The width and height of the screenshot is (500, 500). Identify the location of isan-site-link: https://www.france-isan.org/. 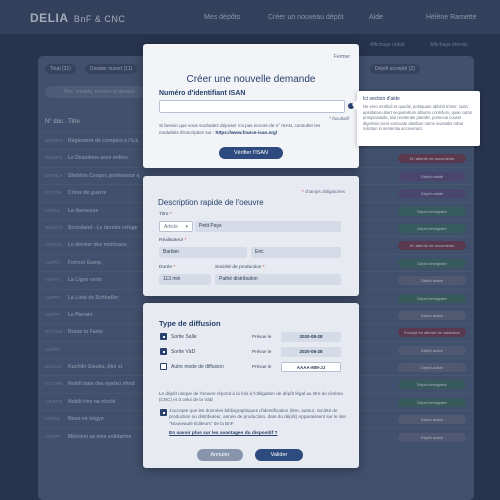
(247, 132).